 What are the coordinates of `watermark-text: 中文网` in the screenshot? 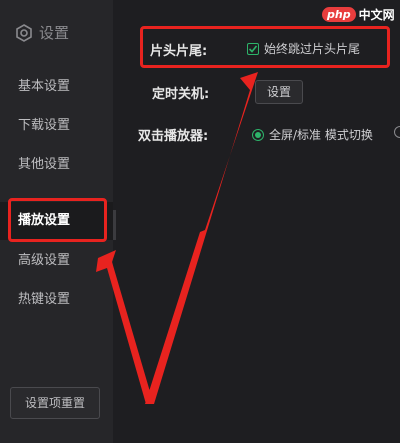 It's located at (376, 14).